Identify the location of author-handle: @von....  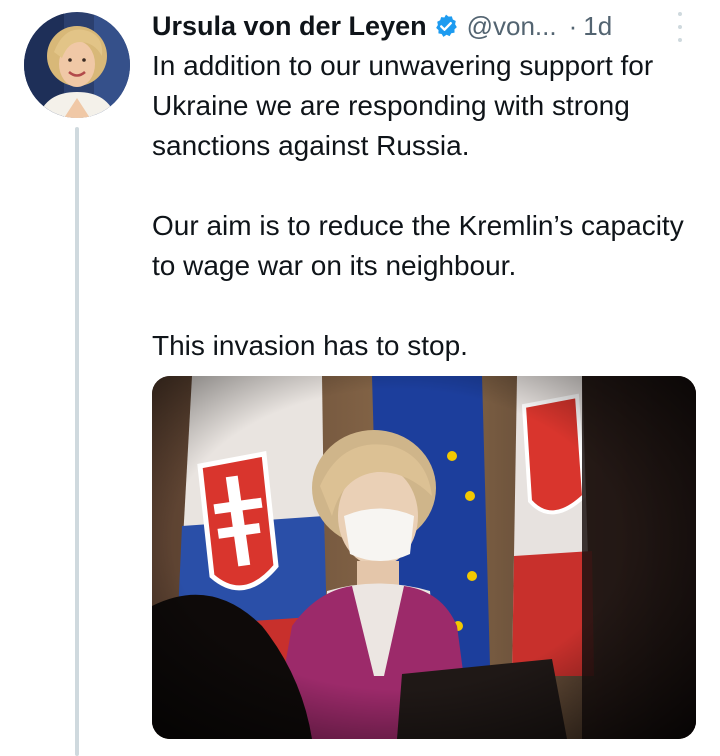
(512, 26).